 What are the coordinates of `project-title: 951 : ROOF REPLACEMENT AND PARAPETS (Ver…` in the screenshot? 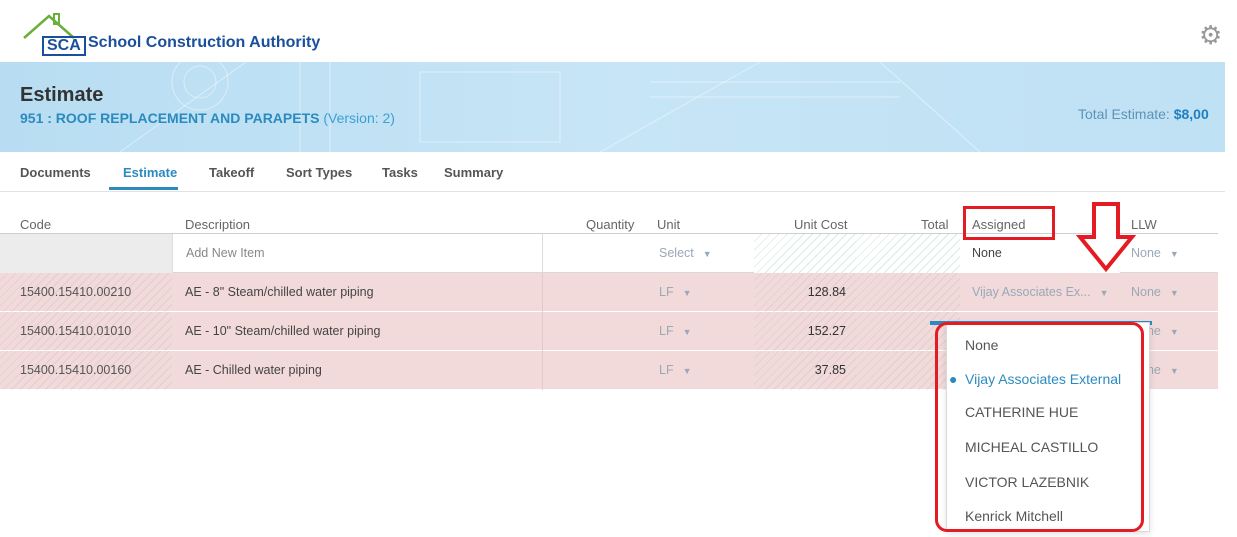 It's located at (207, 118).